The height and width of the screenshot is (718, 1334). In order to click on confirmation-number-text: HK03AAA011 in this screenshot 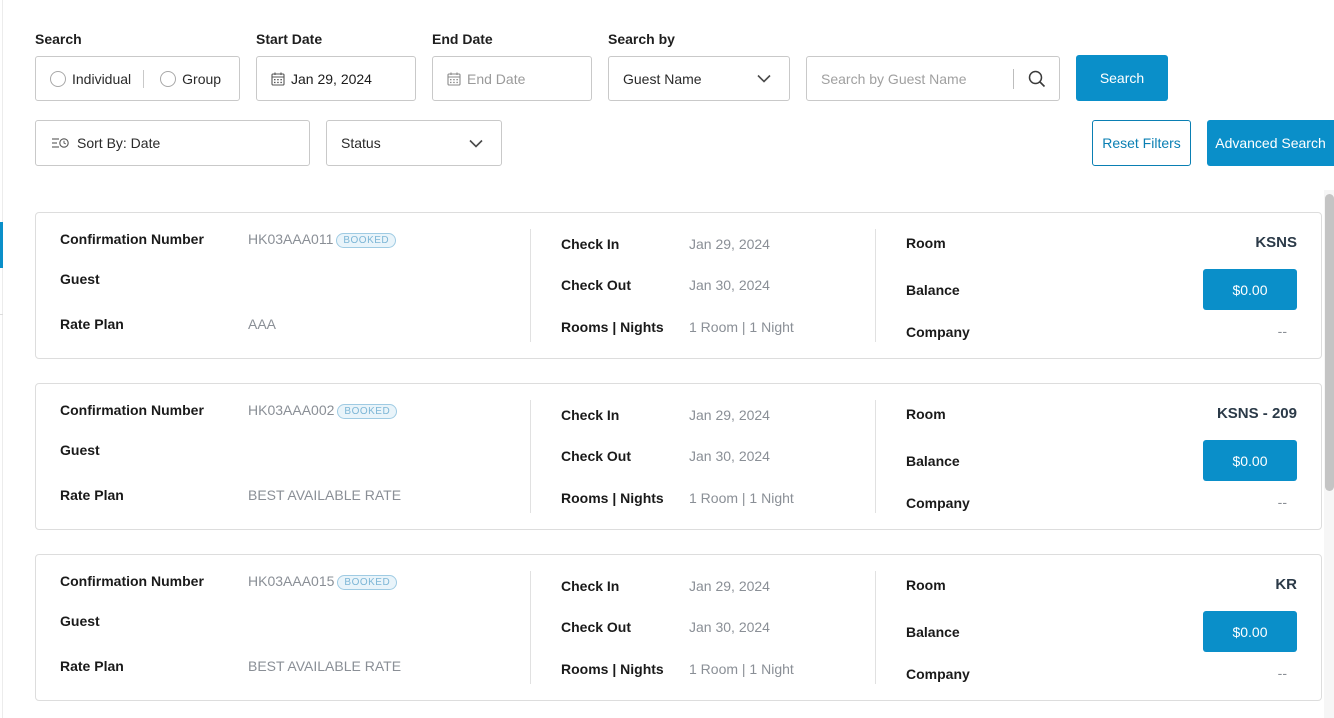, I will do `click(291, 239)`.